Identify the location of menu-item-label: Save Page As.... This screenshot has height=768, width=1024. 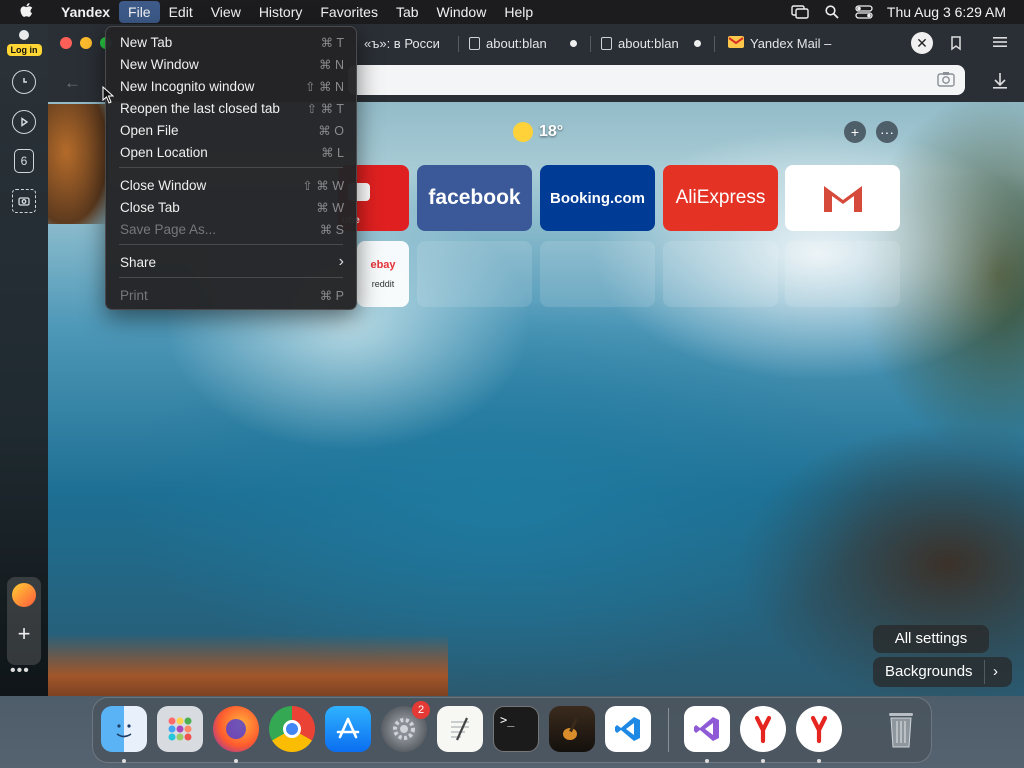
(168, 229).